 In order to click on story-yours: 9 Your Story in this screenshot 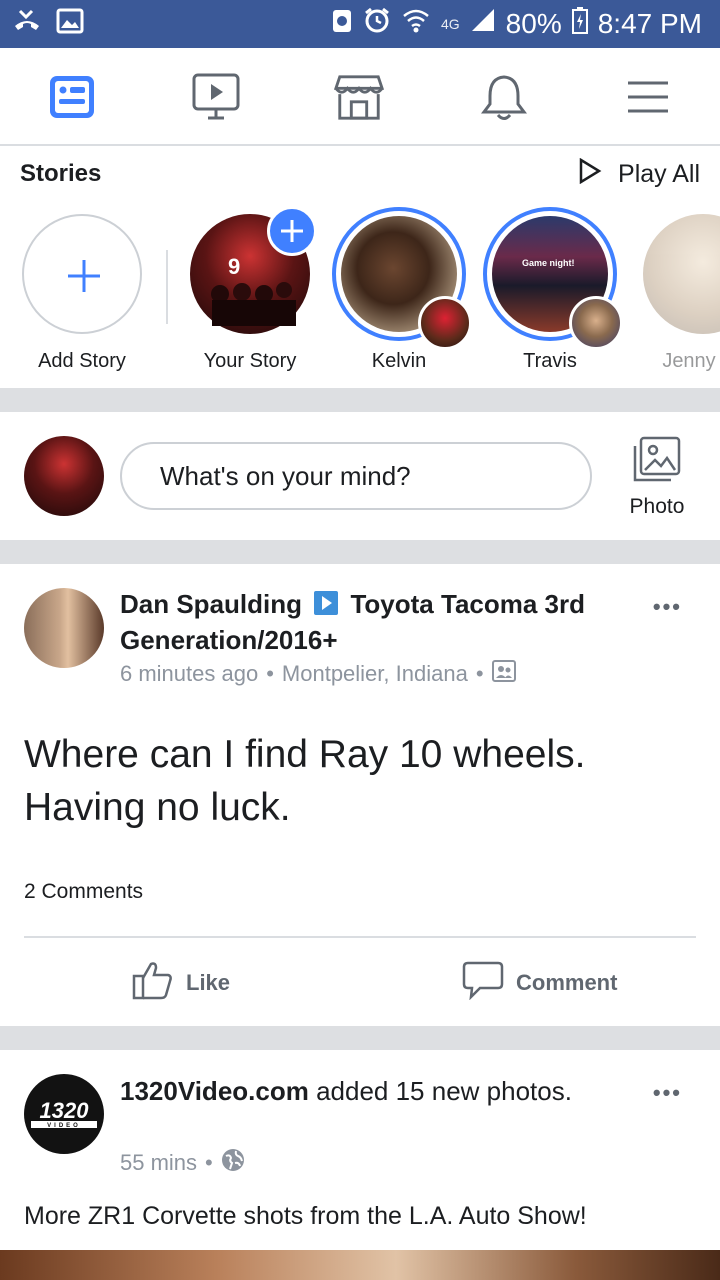, I will do `click(251, 289)`.